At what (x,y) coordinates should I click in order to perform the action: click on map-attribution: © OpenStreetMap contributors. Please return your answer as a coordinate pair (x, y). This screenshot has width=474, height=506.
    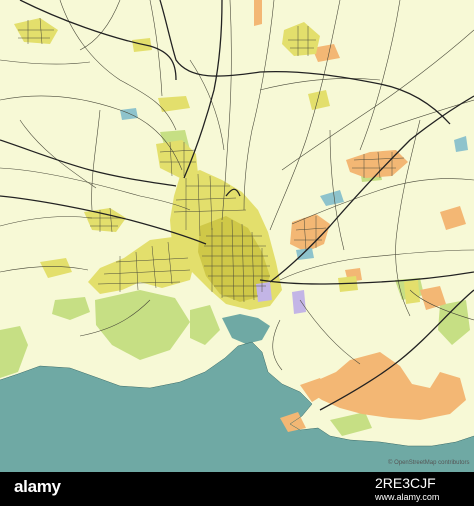
    Looking at the image, I should click on (429, 463).